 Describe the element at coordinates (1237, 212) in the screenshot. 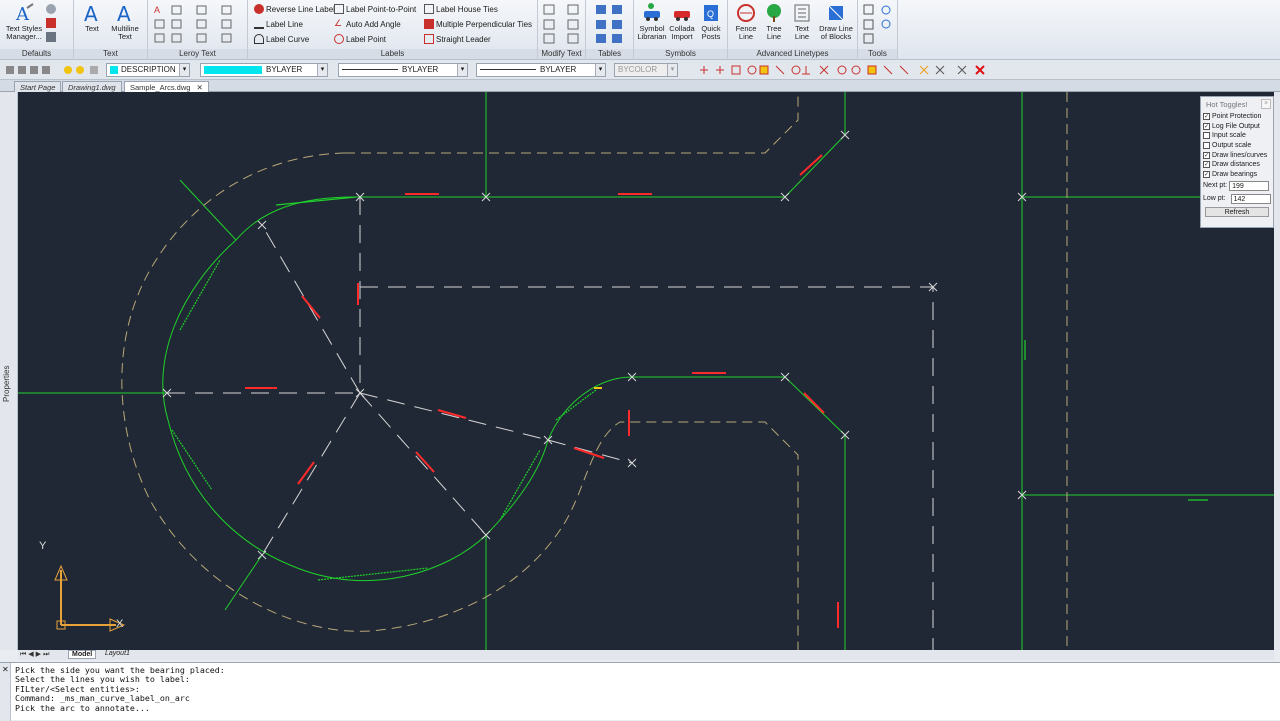

I see `refresh-button: Refresh` at that location.